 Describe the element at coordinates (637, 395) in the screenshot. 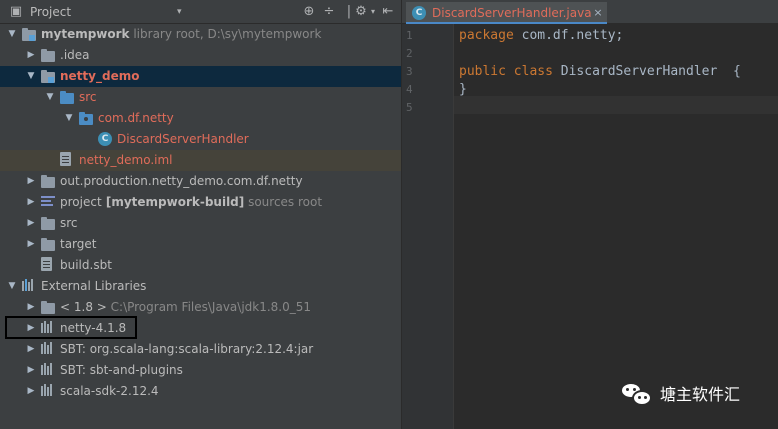

I see `wechat-icon` at that location.